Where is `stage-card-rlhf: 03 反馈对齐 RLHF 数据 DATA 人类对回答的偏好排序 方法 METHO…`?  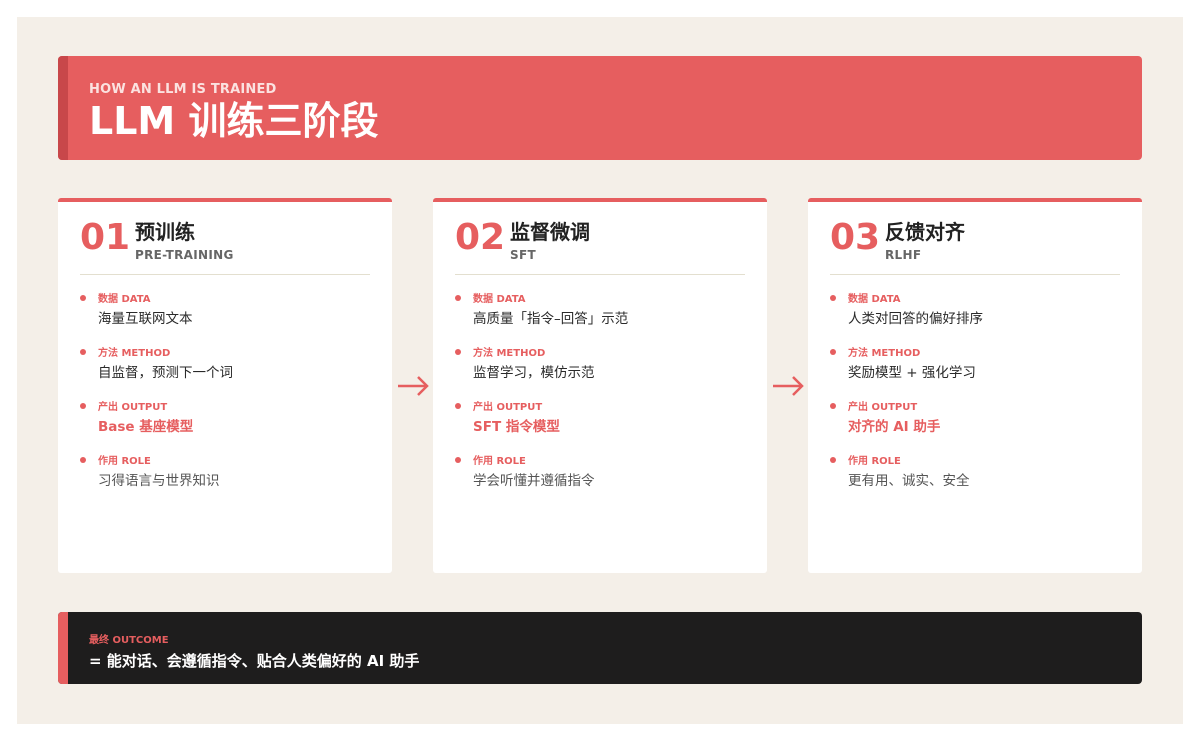
stage-card-rlhf: 03 反馈对齐 RLHF 数据 DATA 人类对回答的偏好排序 方法 METHO… is located at coordinates (975, 385).